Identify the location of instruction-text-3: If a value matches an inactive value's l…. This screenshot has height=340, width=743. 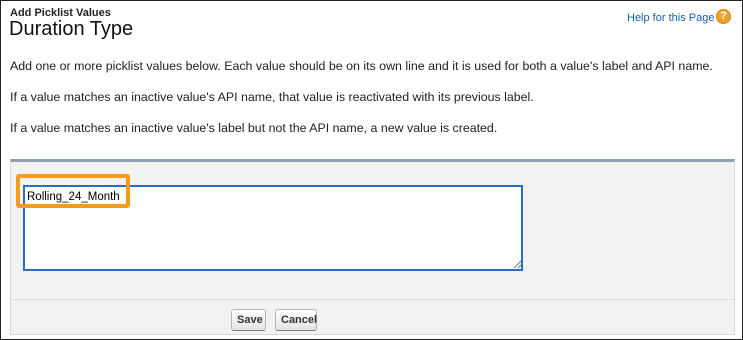
(254, 128).